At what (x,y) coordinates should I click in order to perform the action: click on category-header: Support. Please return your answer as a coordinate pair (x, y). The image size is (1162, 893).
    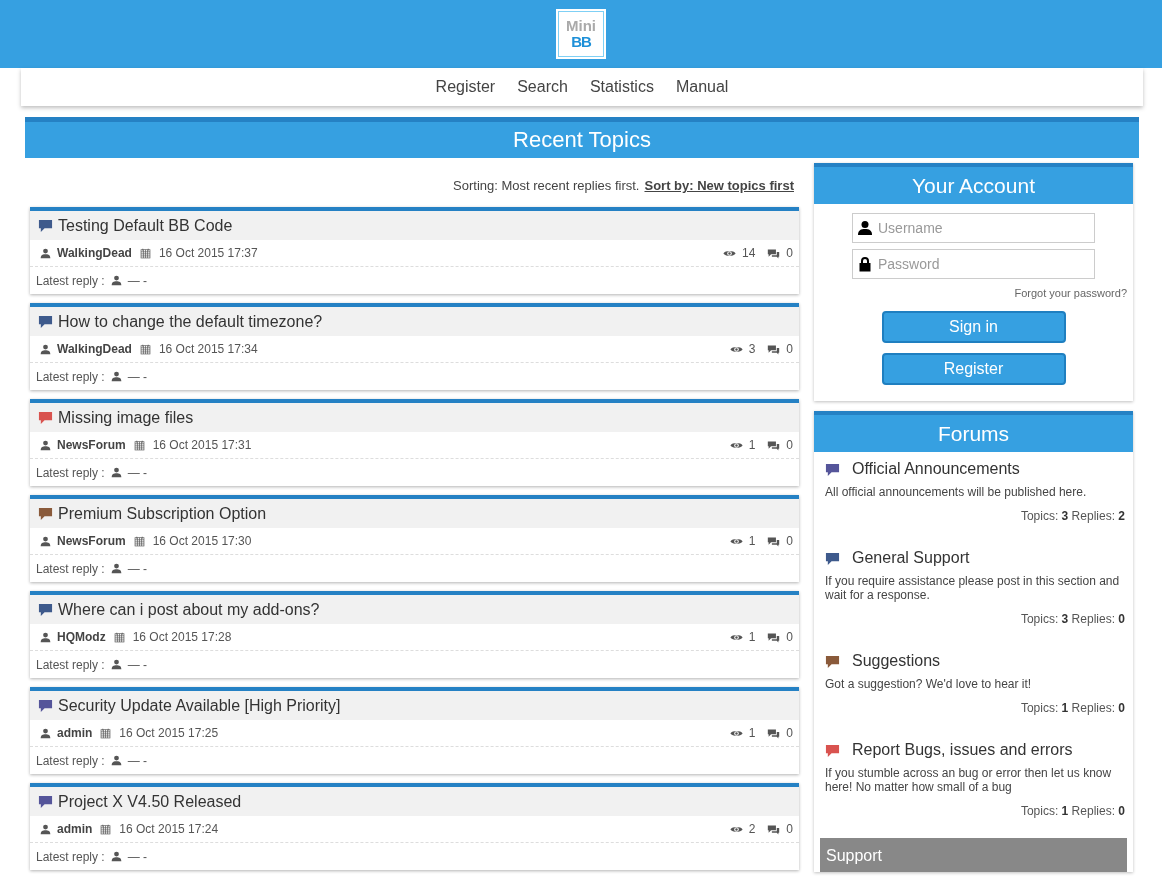
    Looking at the image, I should click on (973, 855).